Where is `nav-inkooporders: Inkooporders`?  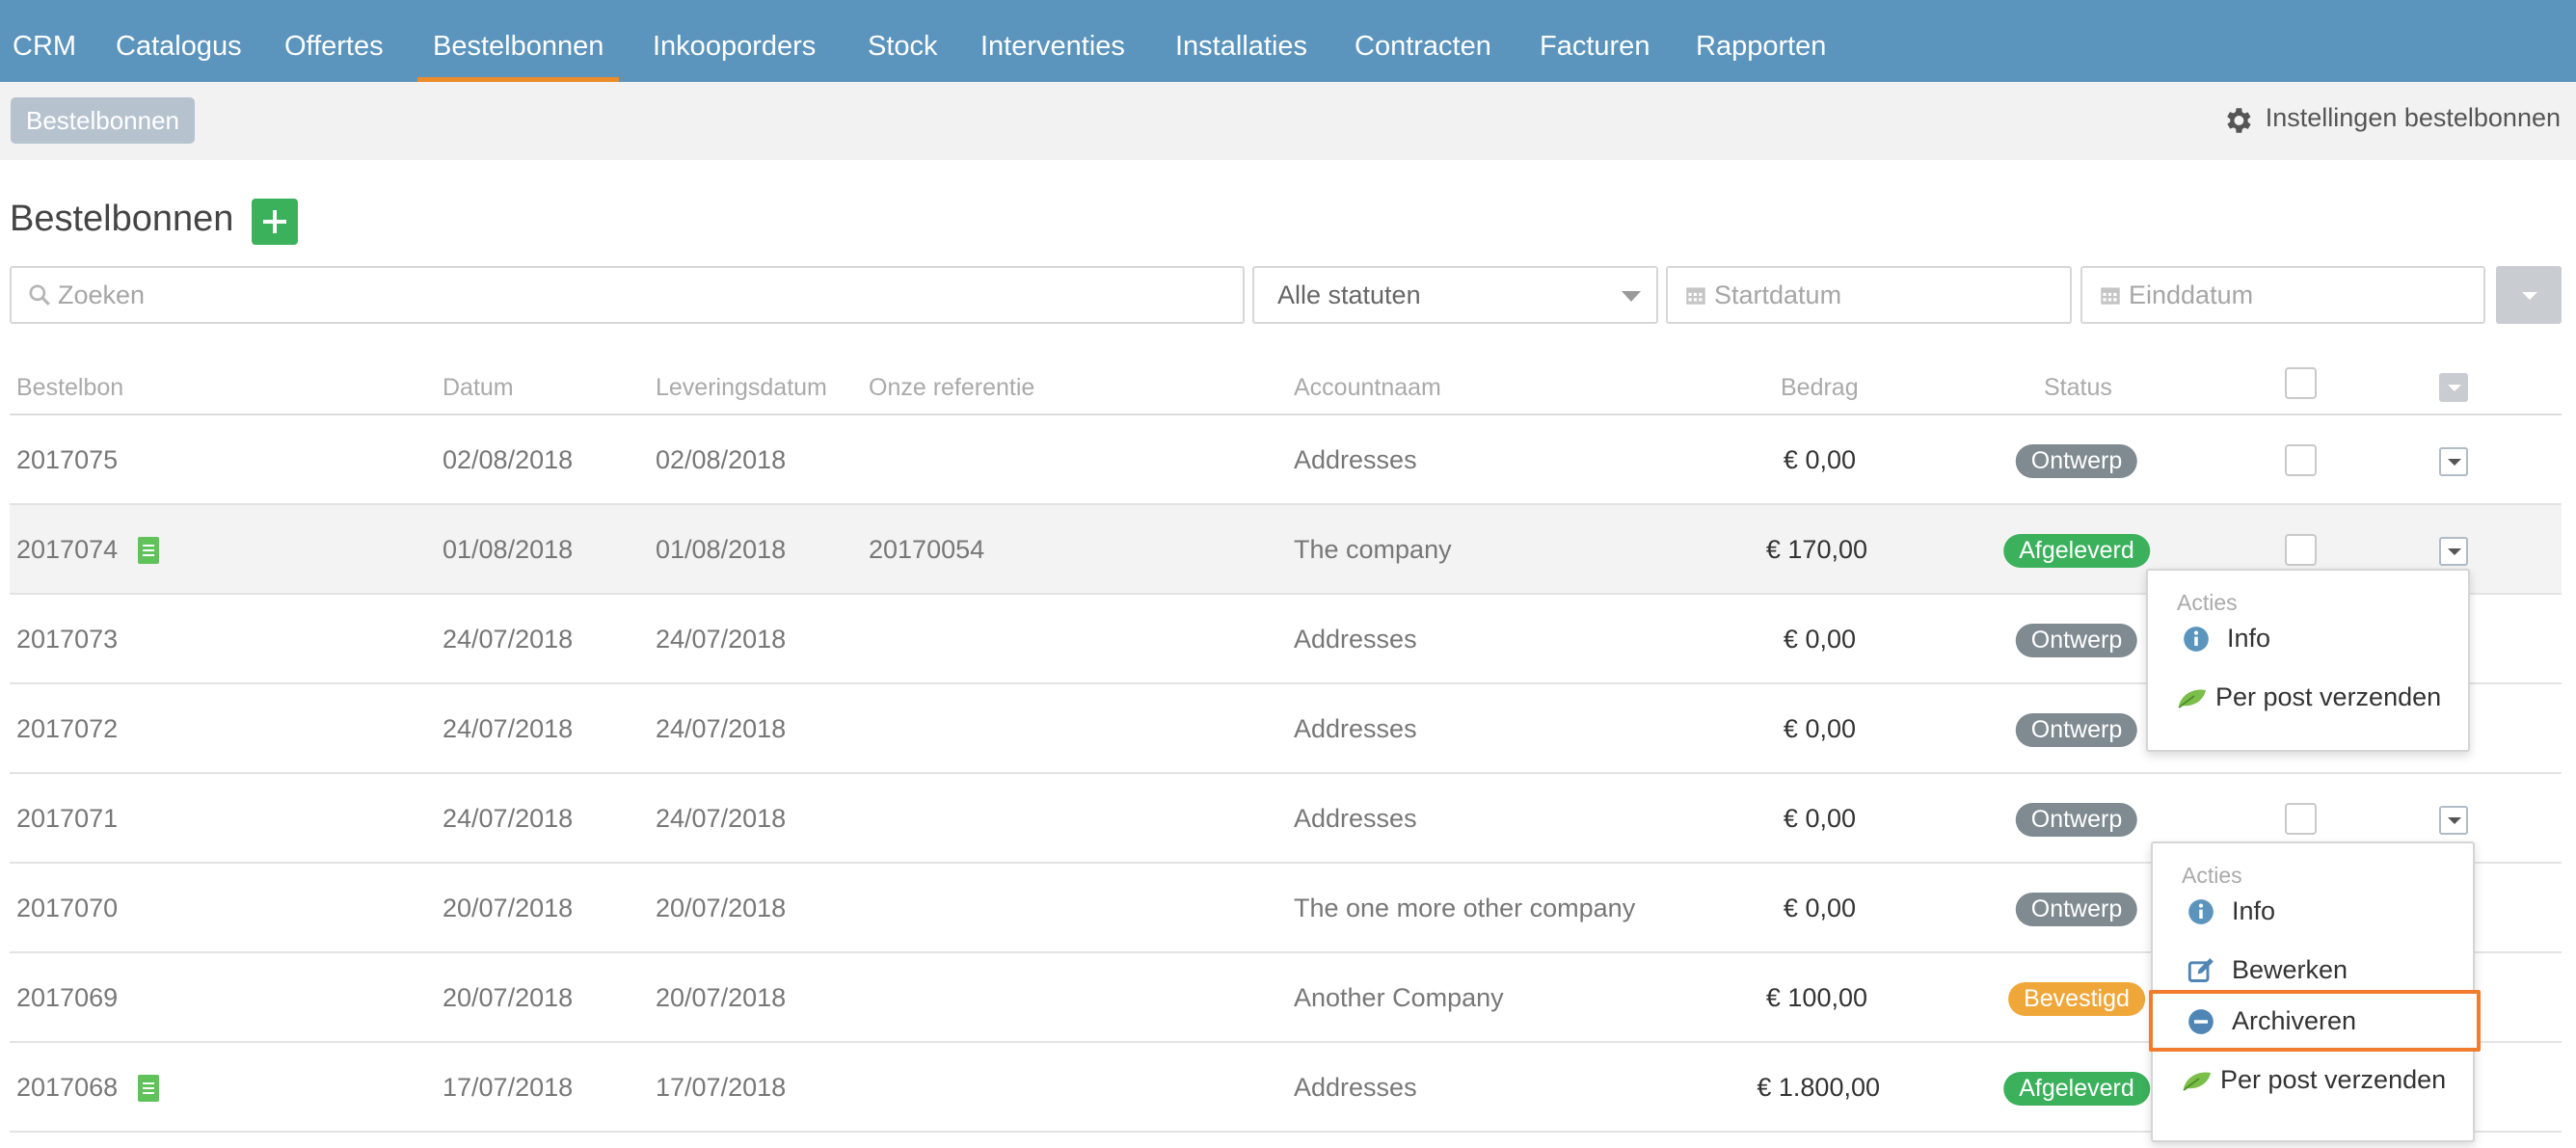
nav-inkooporders: Inkooporders is located at coordinates (735, 41).